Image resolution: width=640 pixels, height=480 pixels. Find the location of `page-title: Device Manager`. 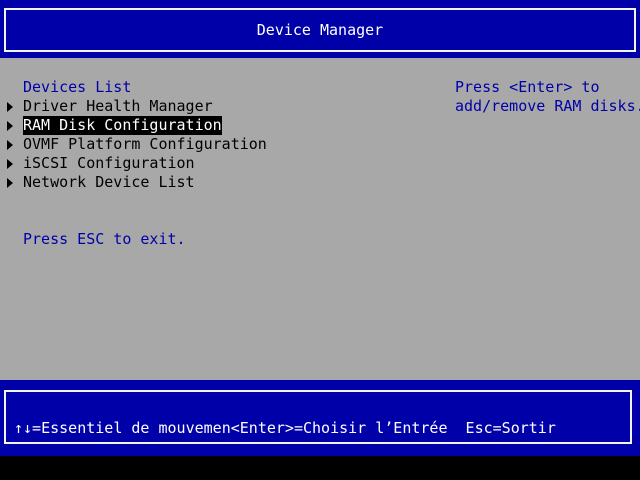

page-title: Device Manager is located at coordinates (320, 30).